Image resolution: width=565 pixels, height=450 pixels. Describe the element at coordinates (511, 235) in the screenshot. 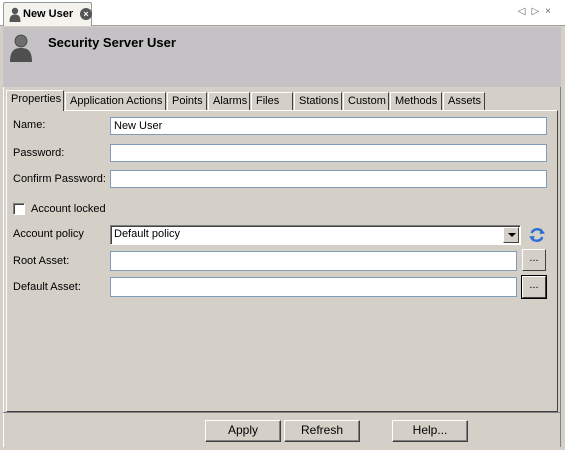

I see `chevron-down-icon` at that location.